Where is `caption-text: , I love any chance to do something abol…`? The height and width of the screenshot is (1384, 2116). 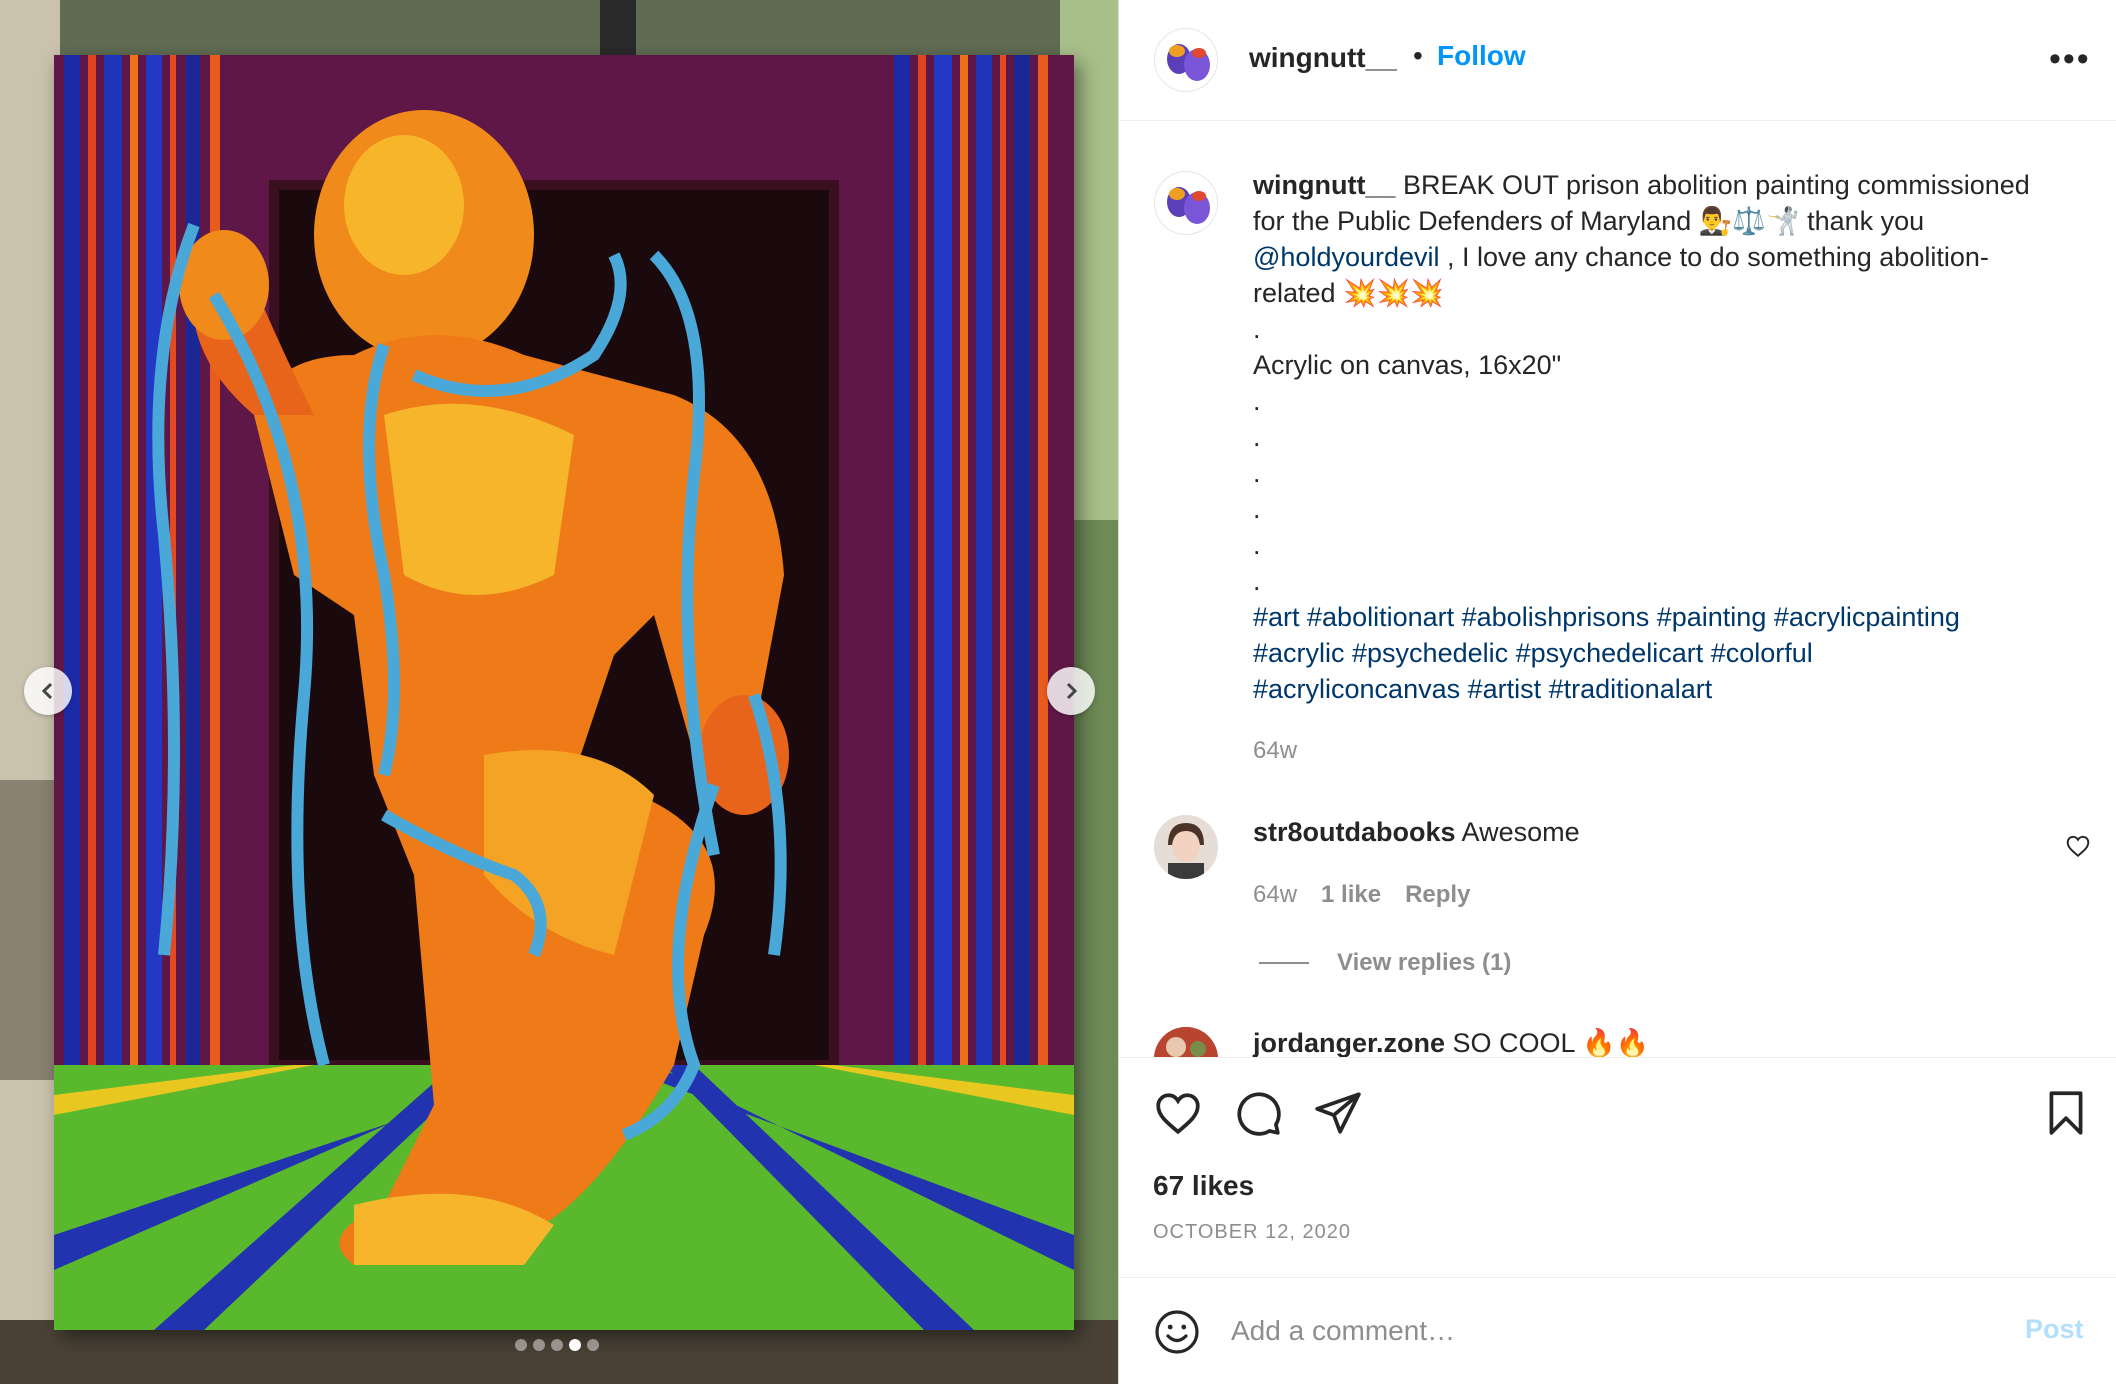
caption-text: , I love any chance to do something abol… is located at coordinates (1714, 257).